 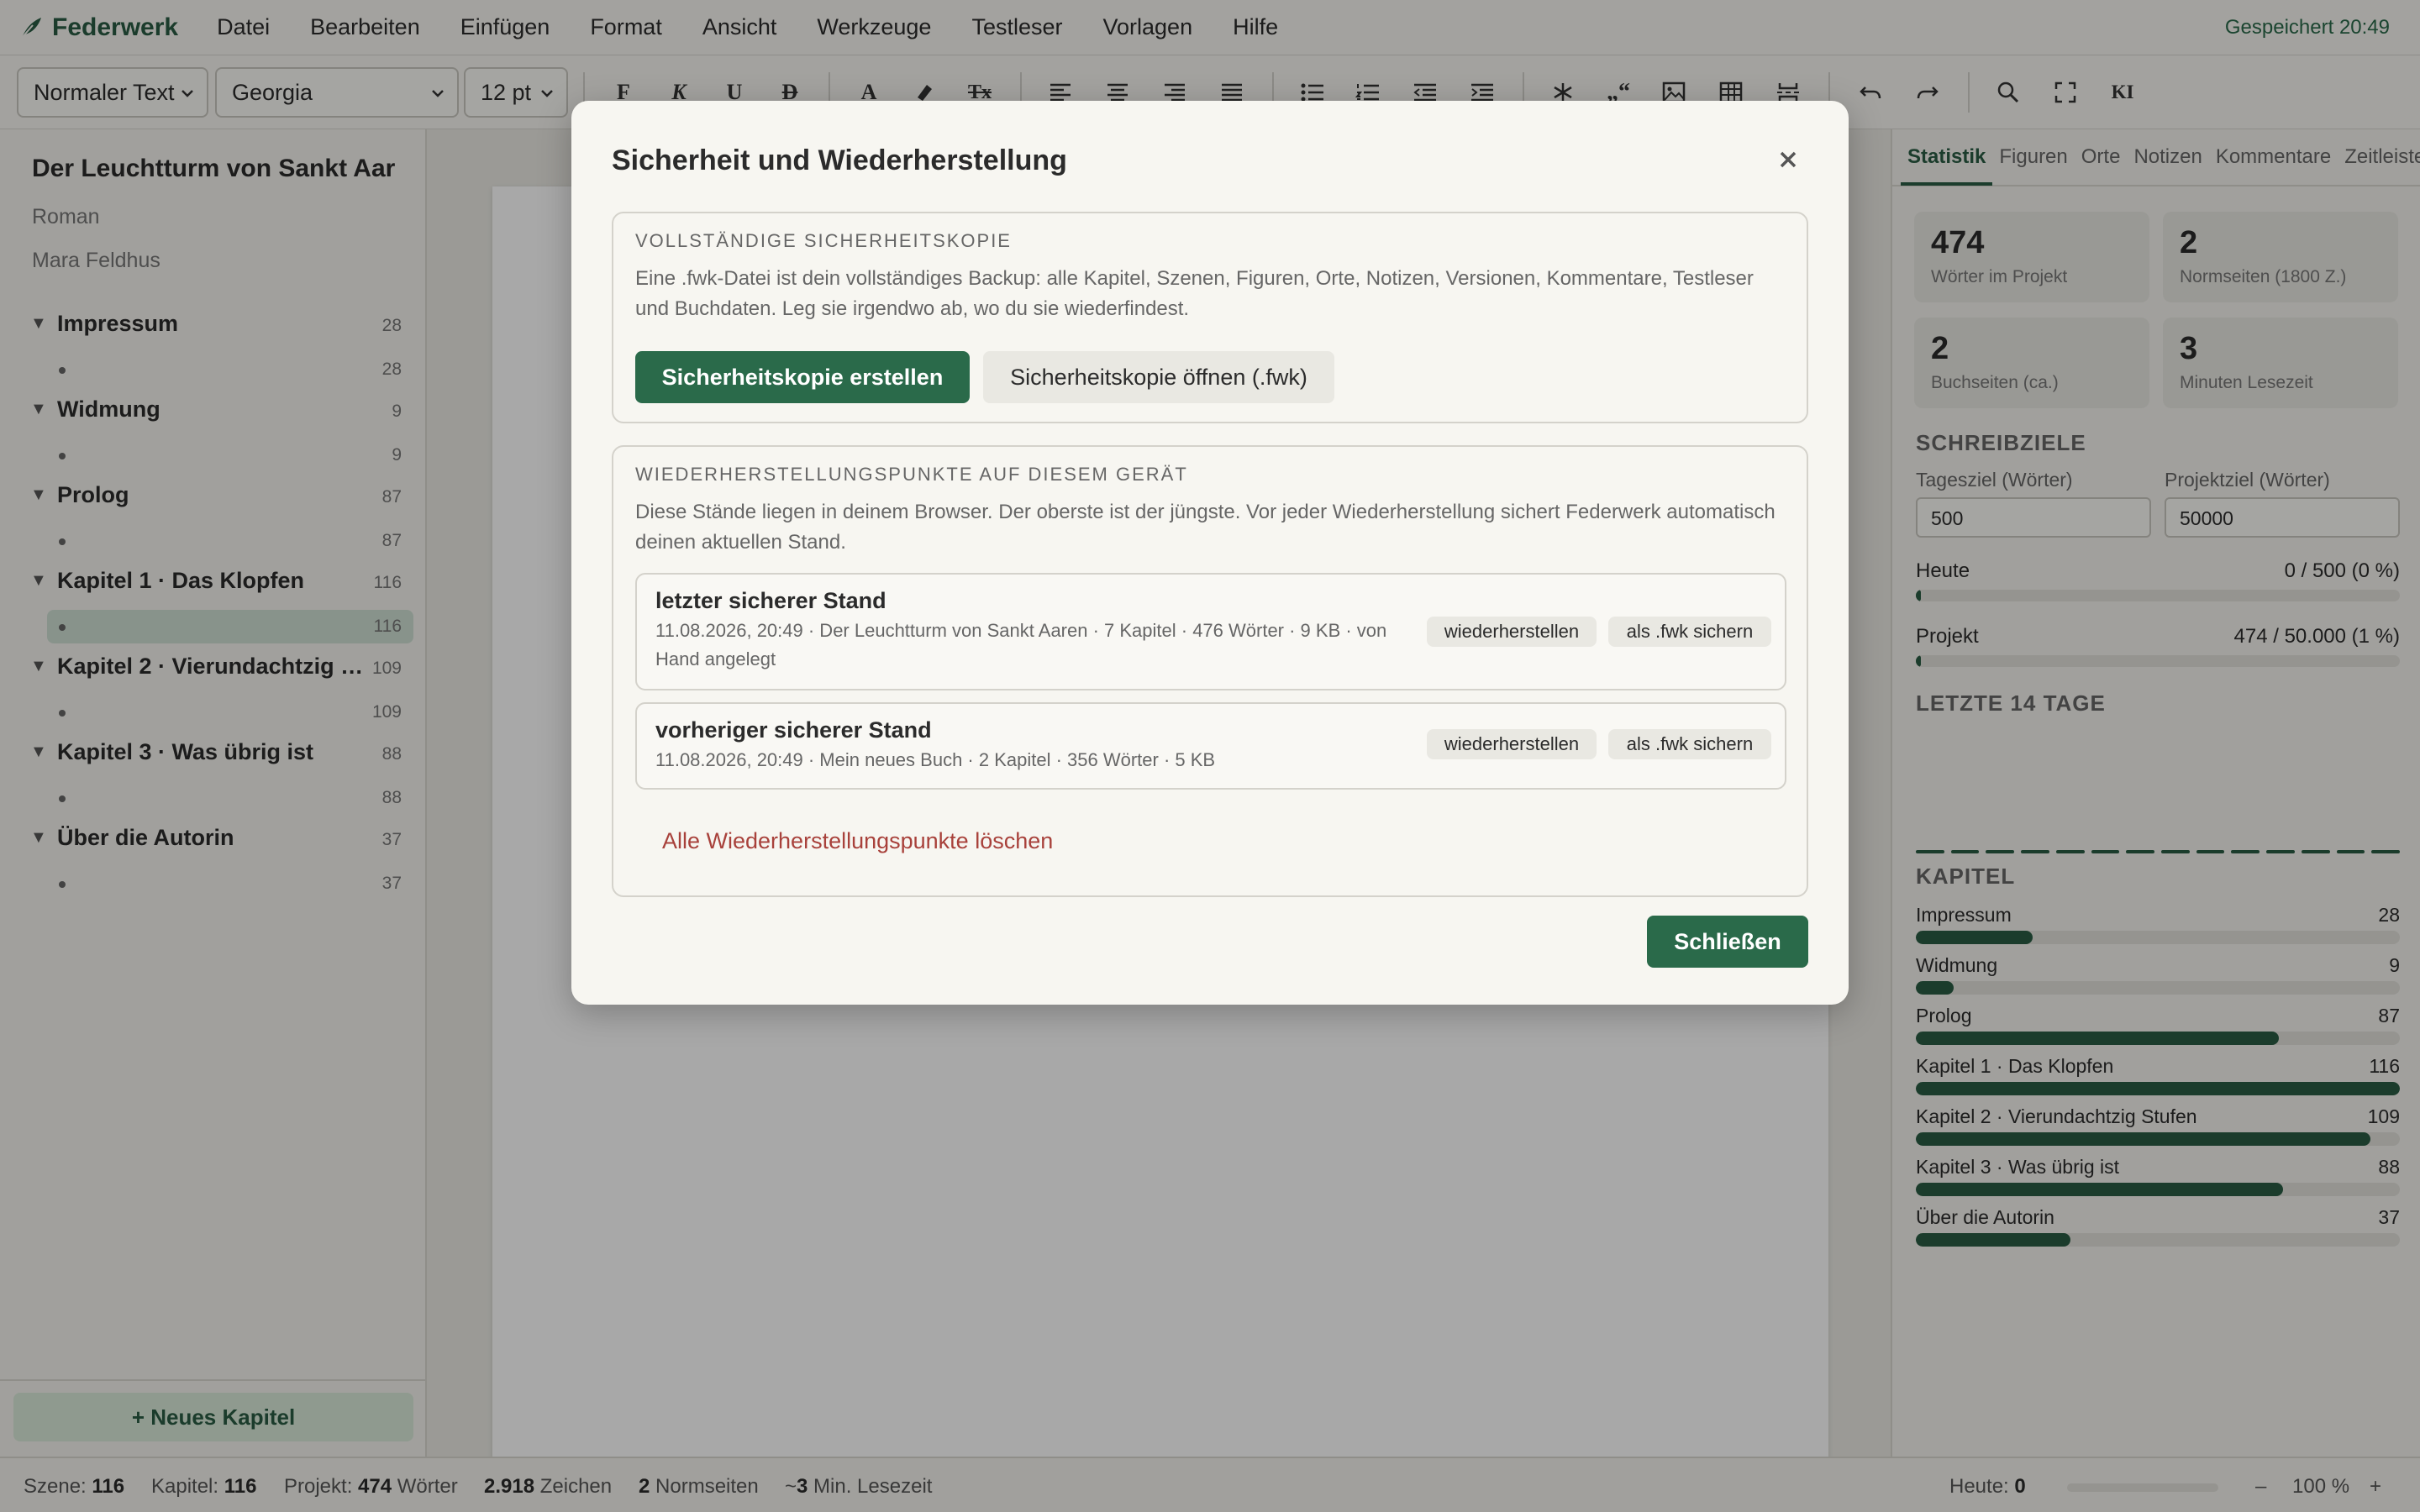 What do you see at coordinates (1788, 159) in the screenshot?
I see `close-icon` at bounding box center [1788, 159].